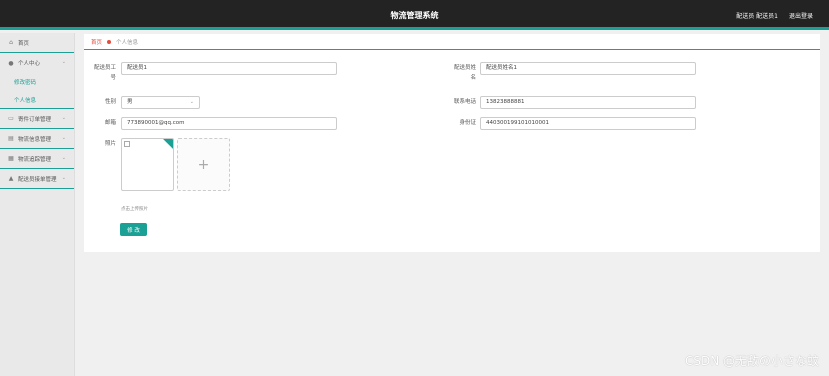  I want to click on order-icon: ▭, so click(11, 118).